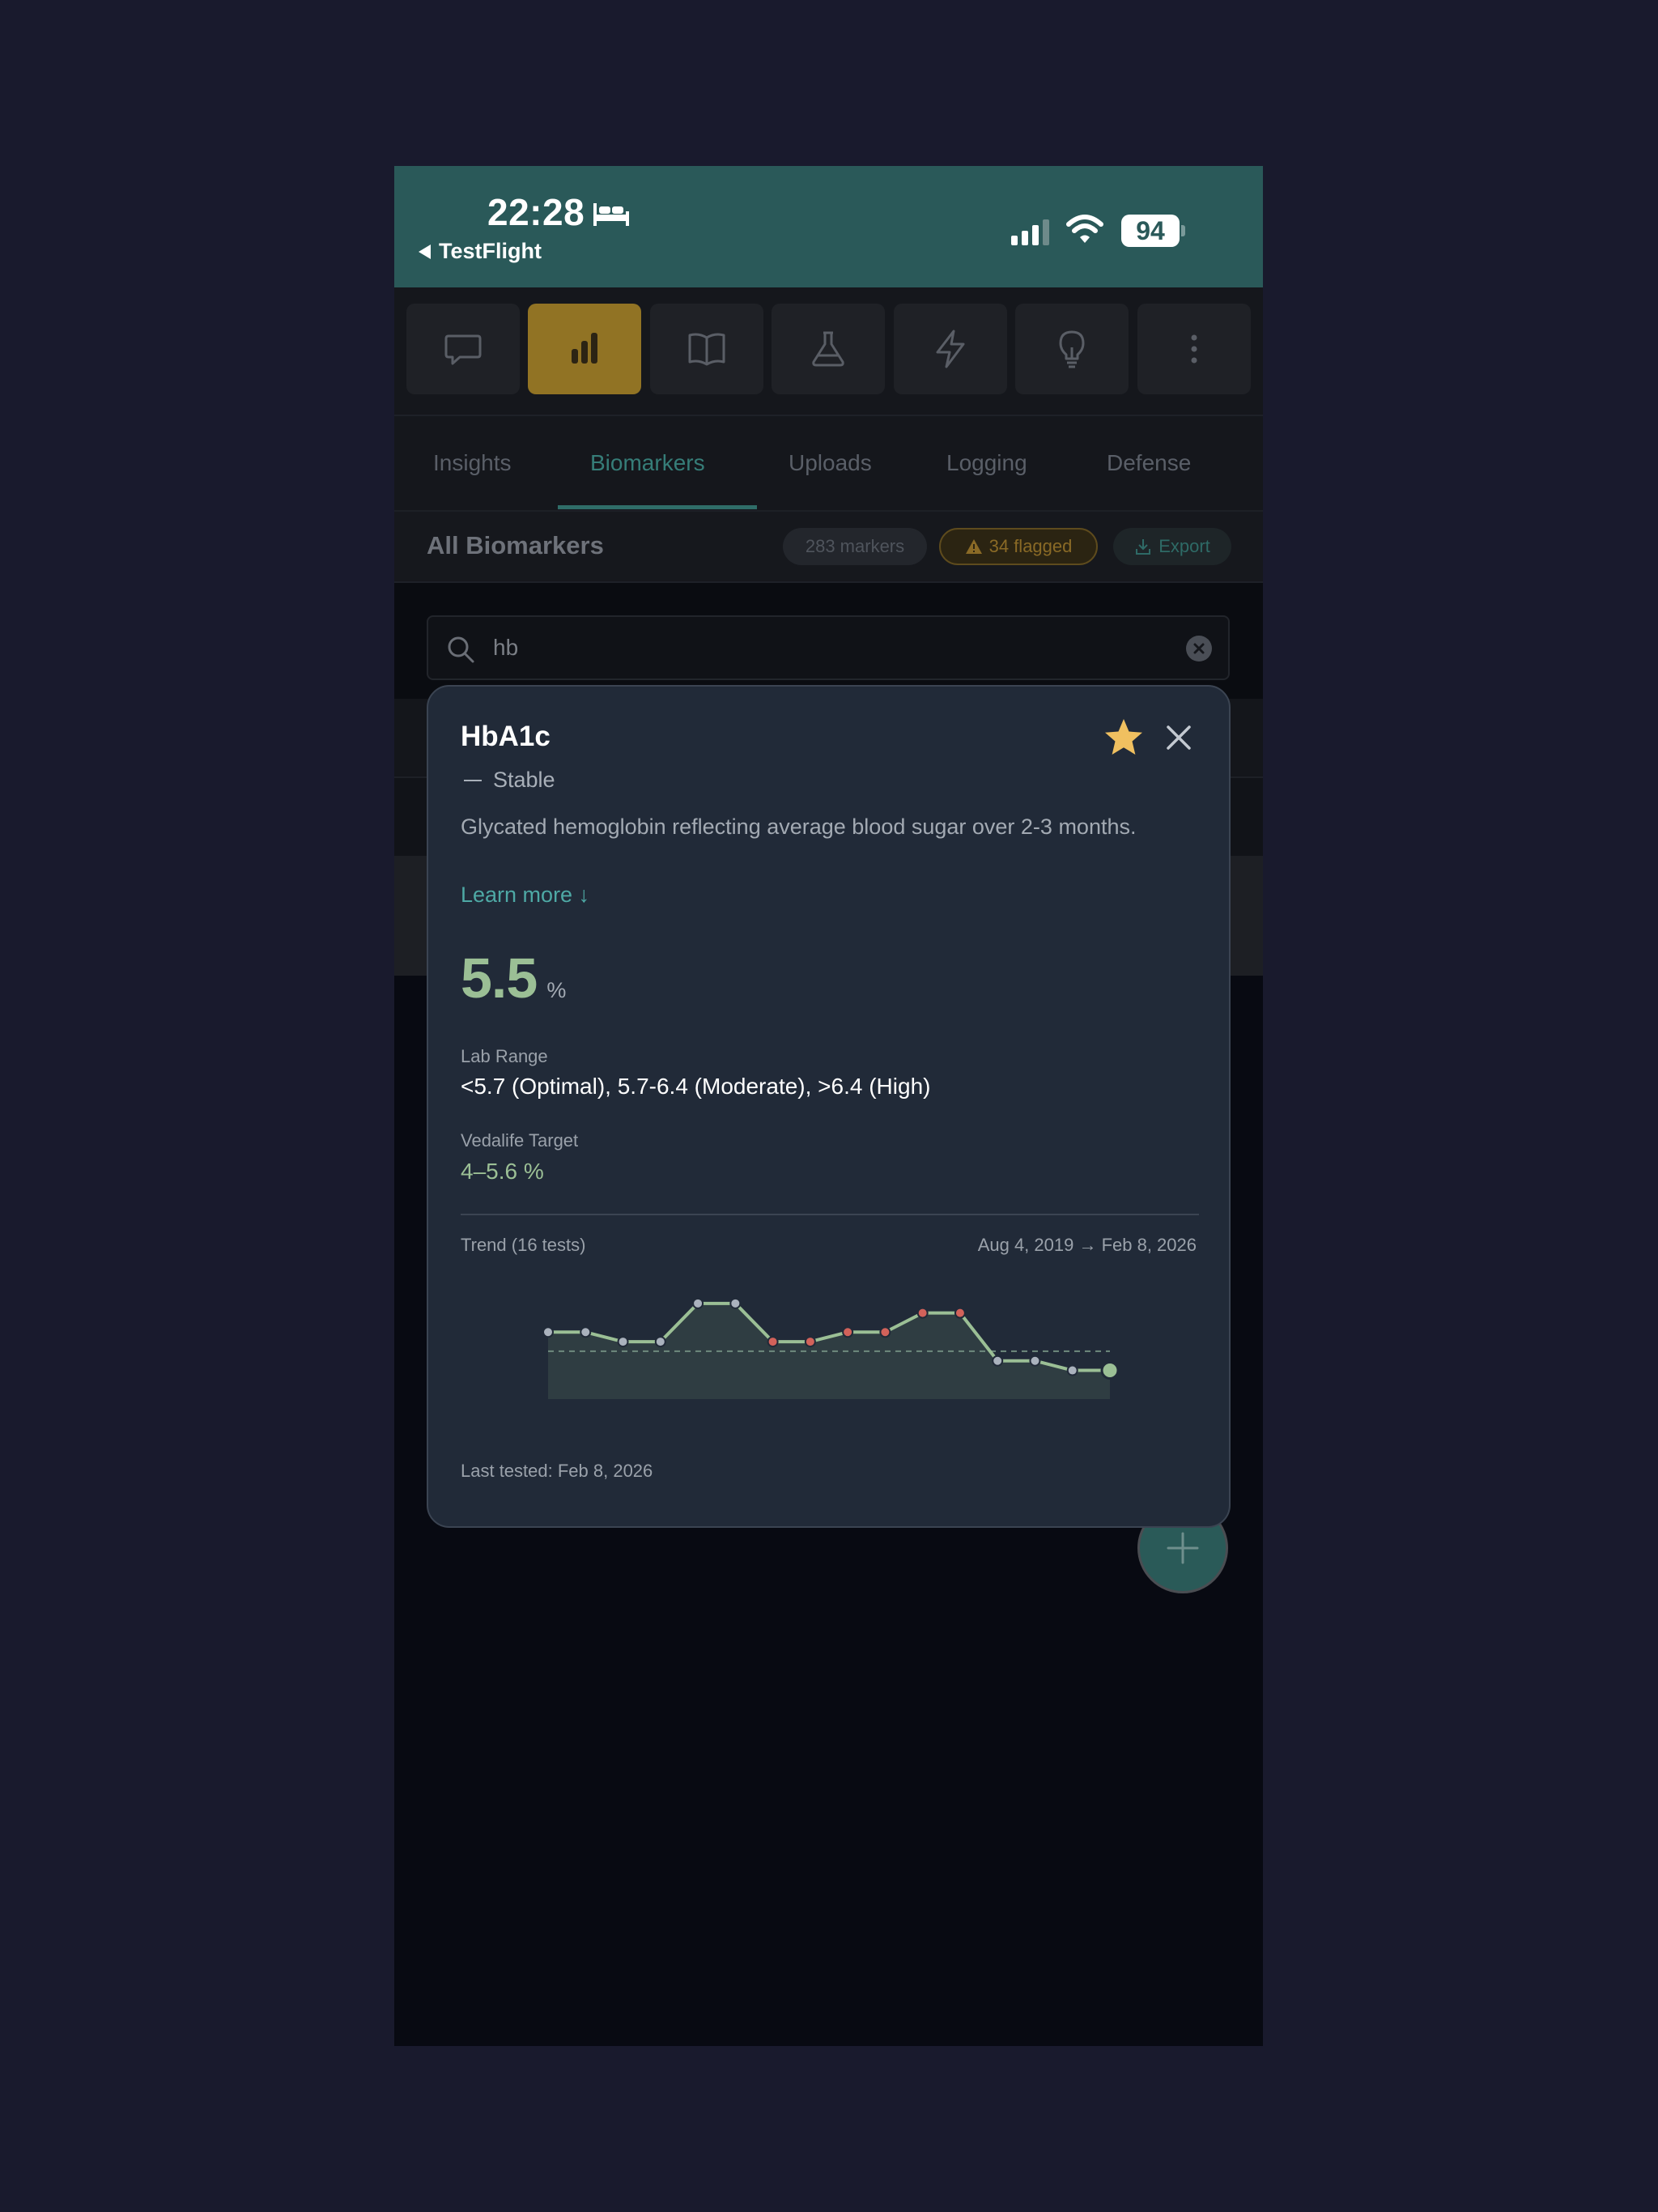  Describe the element at coordinates (1030, 546) in the screenshot. I see `flagged-count-label: 34 flagged` at that location.